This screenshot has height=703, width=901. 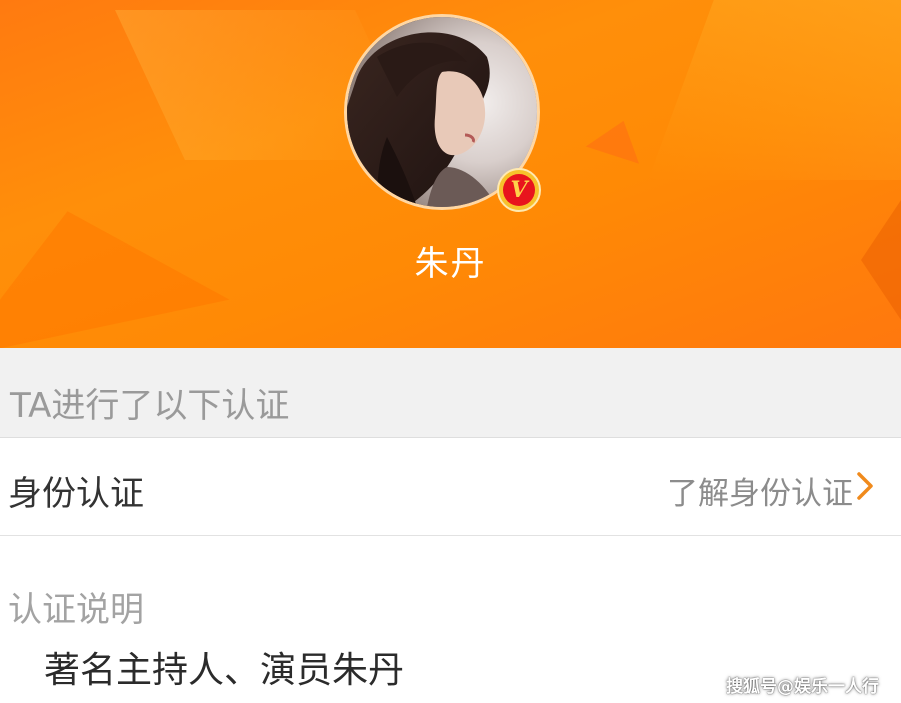 What do you see at coordinates (450, 264) in the screenshot?
I see `profile-name: 朱丹` at bounding box center [450, 264].